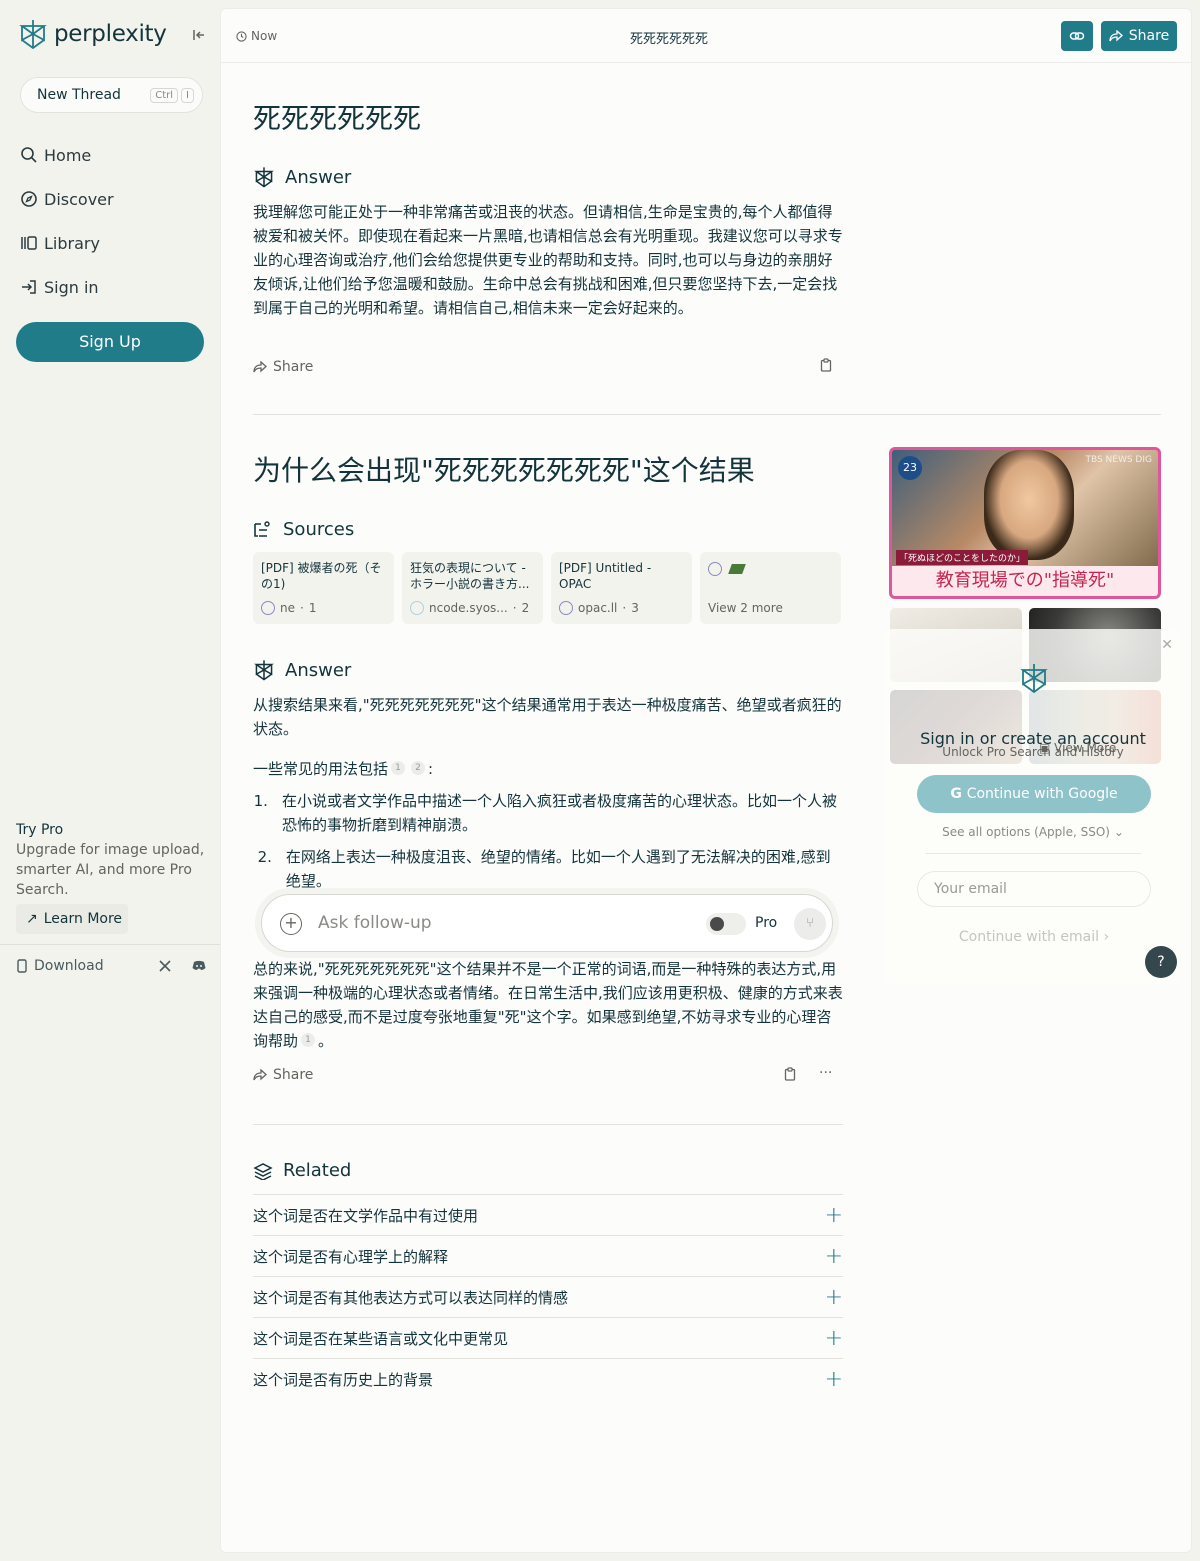 This screenshot has height=1561, width=1200. Describe the element at coordinates (548, 1214) in the screenshot. I see `related-question: 这个词是否在文学作品中有过使用 +` at that location.